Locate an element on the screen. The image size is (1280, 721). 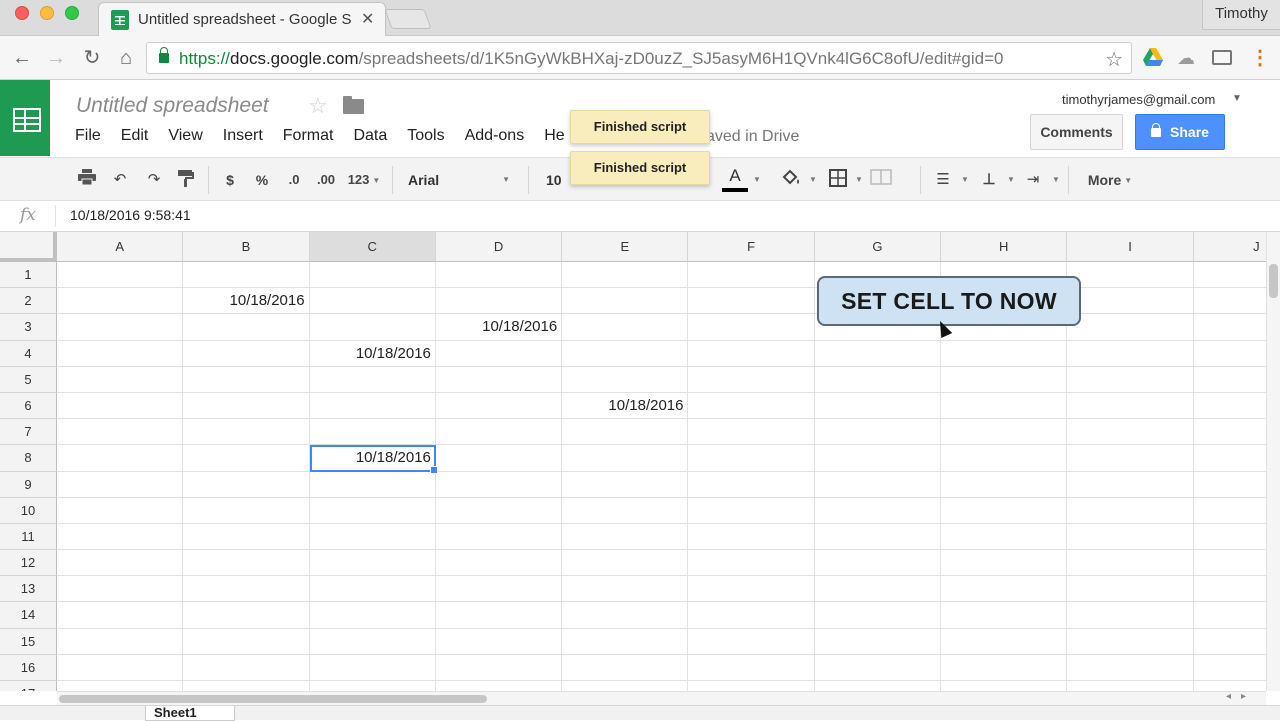
cell-c6 is located at coordinates (372, 406).